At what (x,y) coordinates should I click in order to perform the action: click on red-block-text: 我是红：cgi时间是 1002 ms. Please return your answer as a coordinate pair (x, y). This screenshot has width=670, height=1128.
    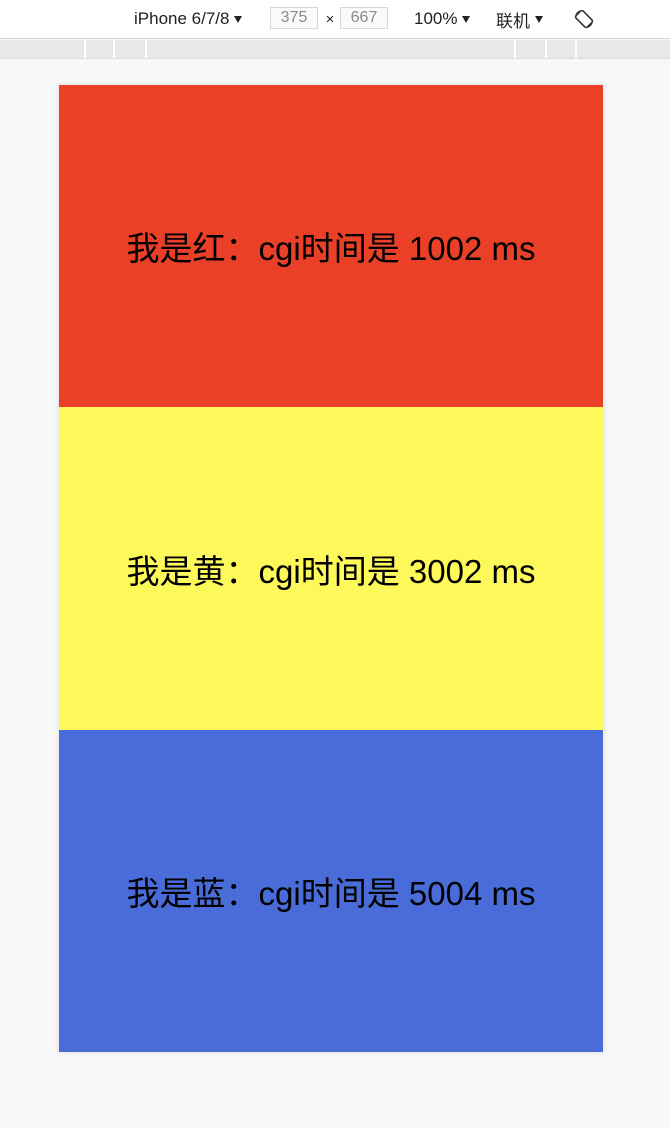
    Looking at the image, I should click on (331, 248).